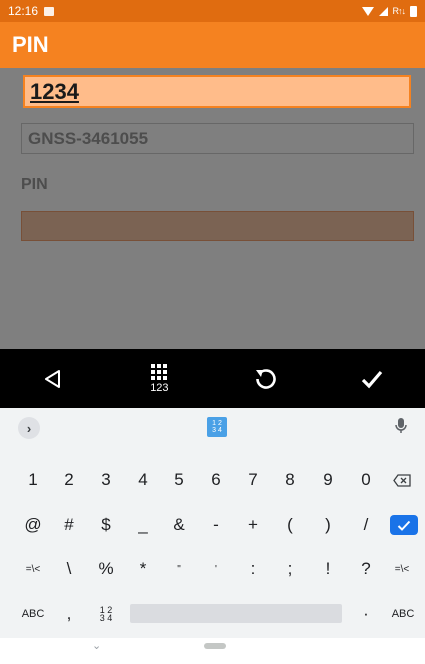 The height and width of the screenshot is (664, 425). Describe the element at coordinates (215, 646) in the screenshot. I see `home-pill` at that location.